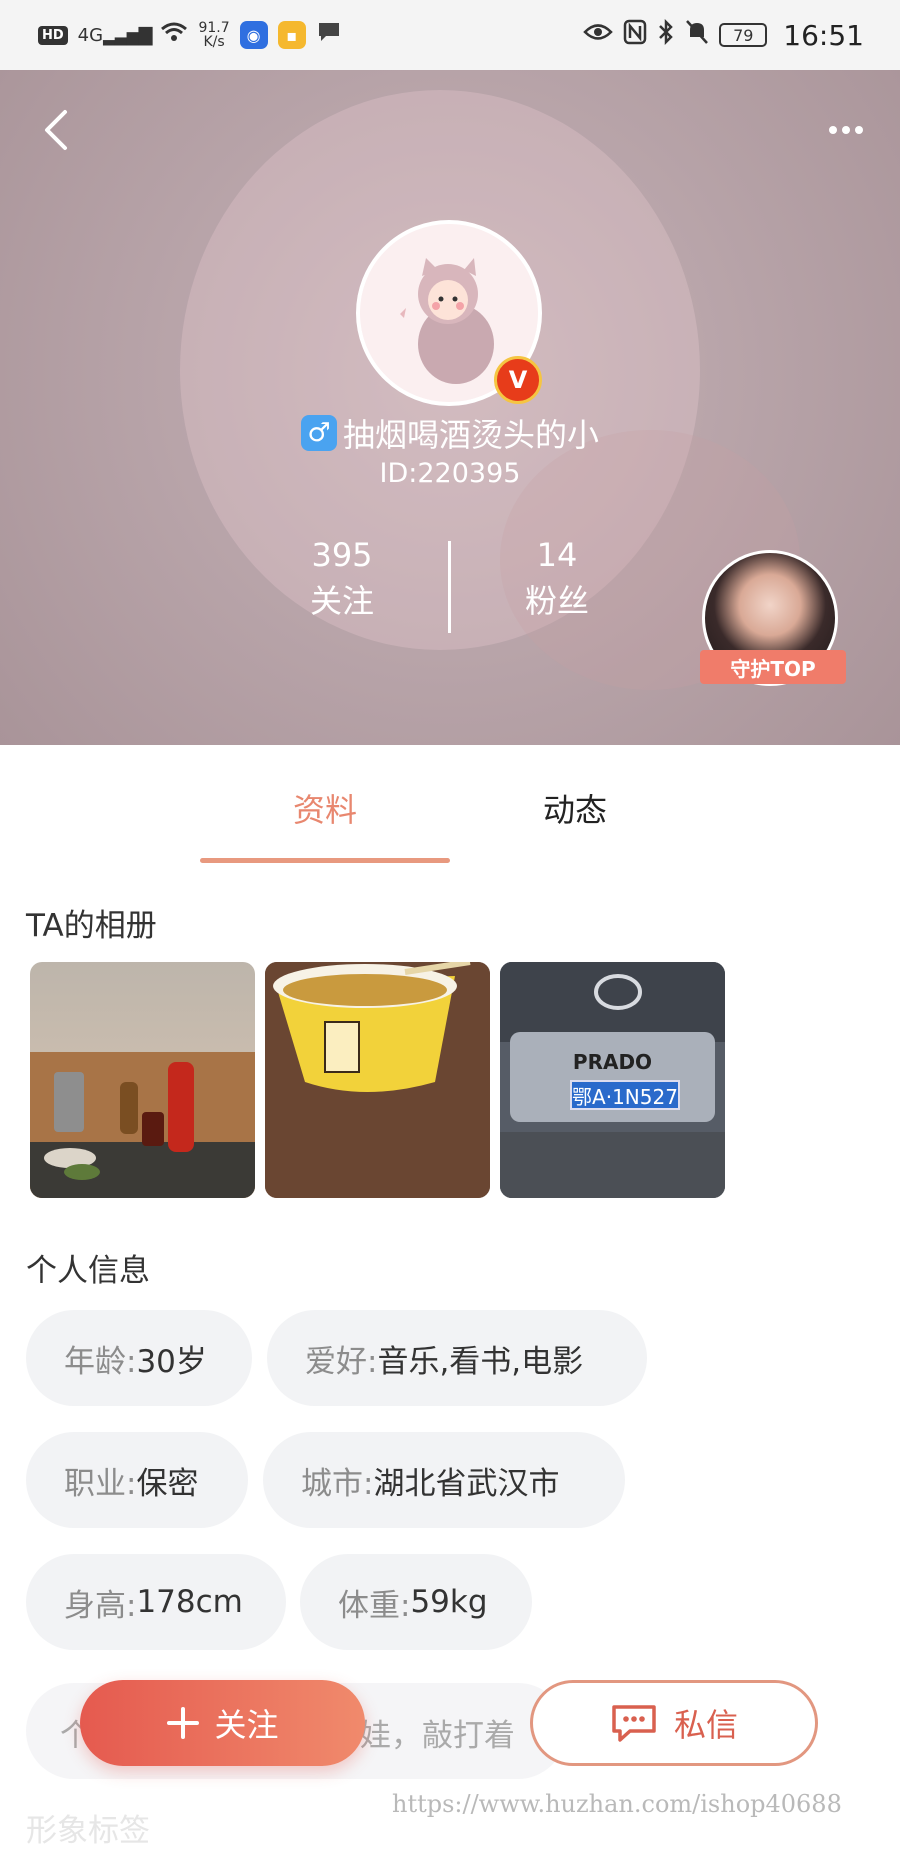 The image size is (900, 1870). I want to click on image-tags-title: 形象标签, so click(88, 1831).